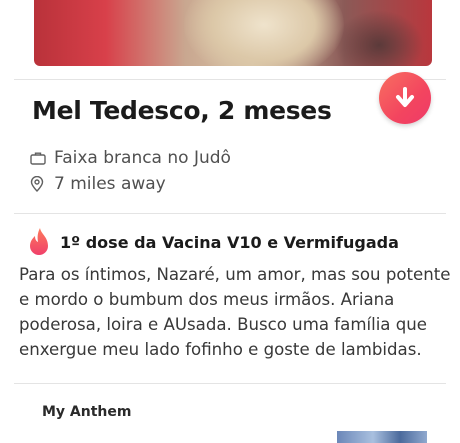 This screenshot has height=443, width=460. I want to click on divider-middle, so click(230, 213).